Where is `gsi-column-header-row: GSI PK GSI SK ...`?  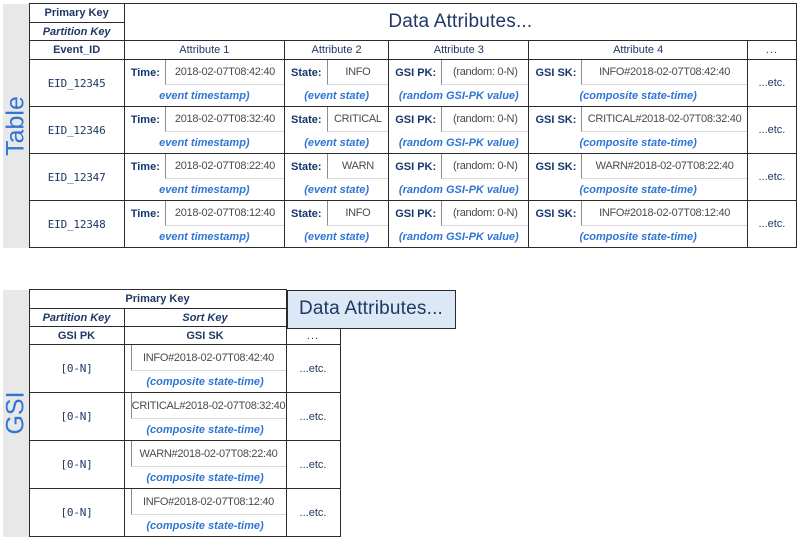 gsi-column-header-row: GSI PK GSI SK ... is located at coordinates (172, 335).